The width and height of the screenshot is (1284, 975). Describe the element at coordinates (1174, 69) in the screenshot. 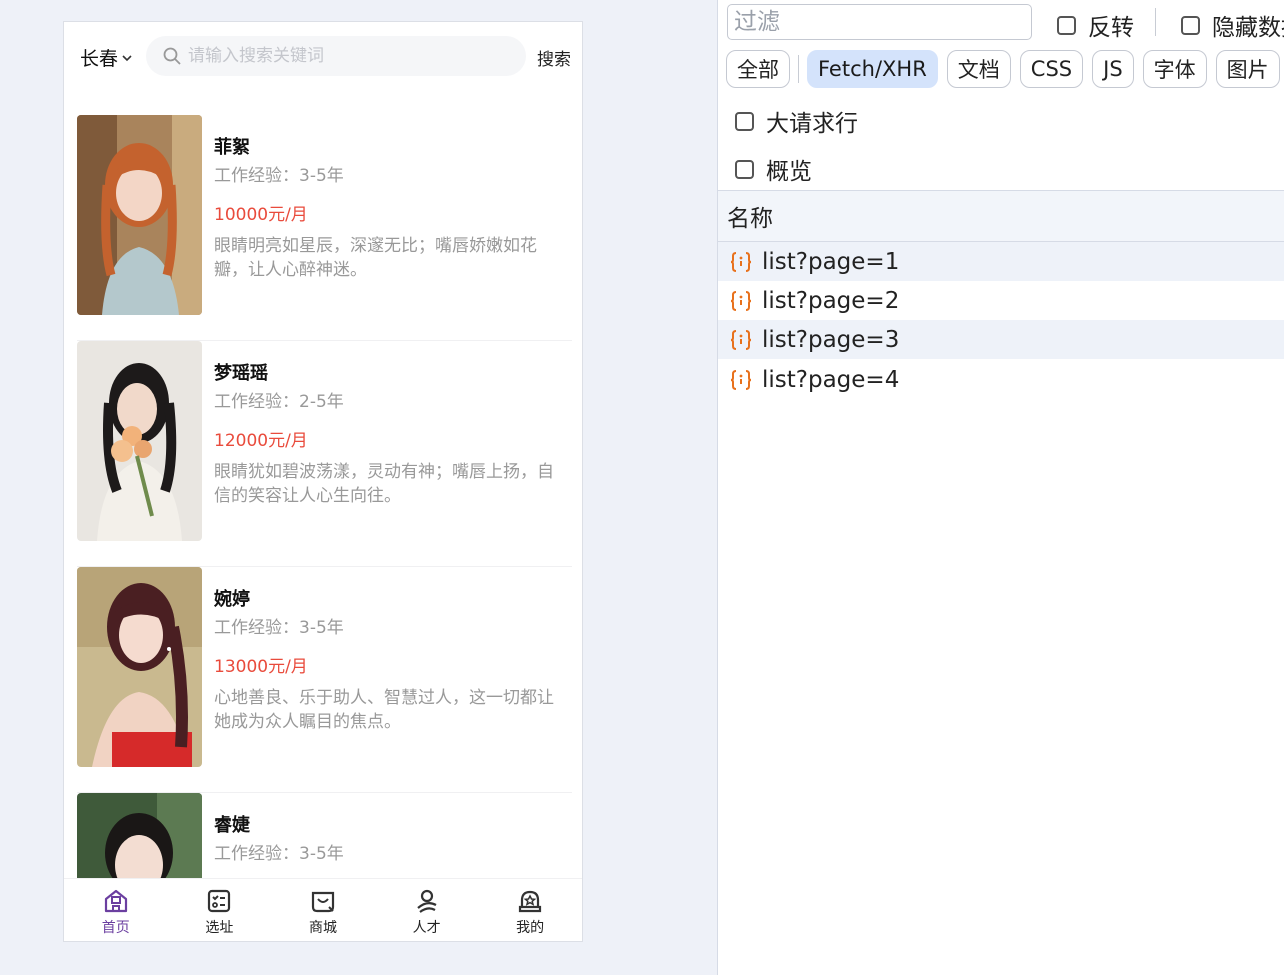

I see `chip-font: 字体` at that location.